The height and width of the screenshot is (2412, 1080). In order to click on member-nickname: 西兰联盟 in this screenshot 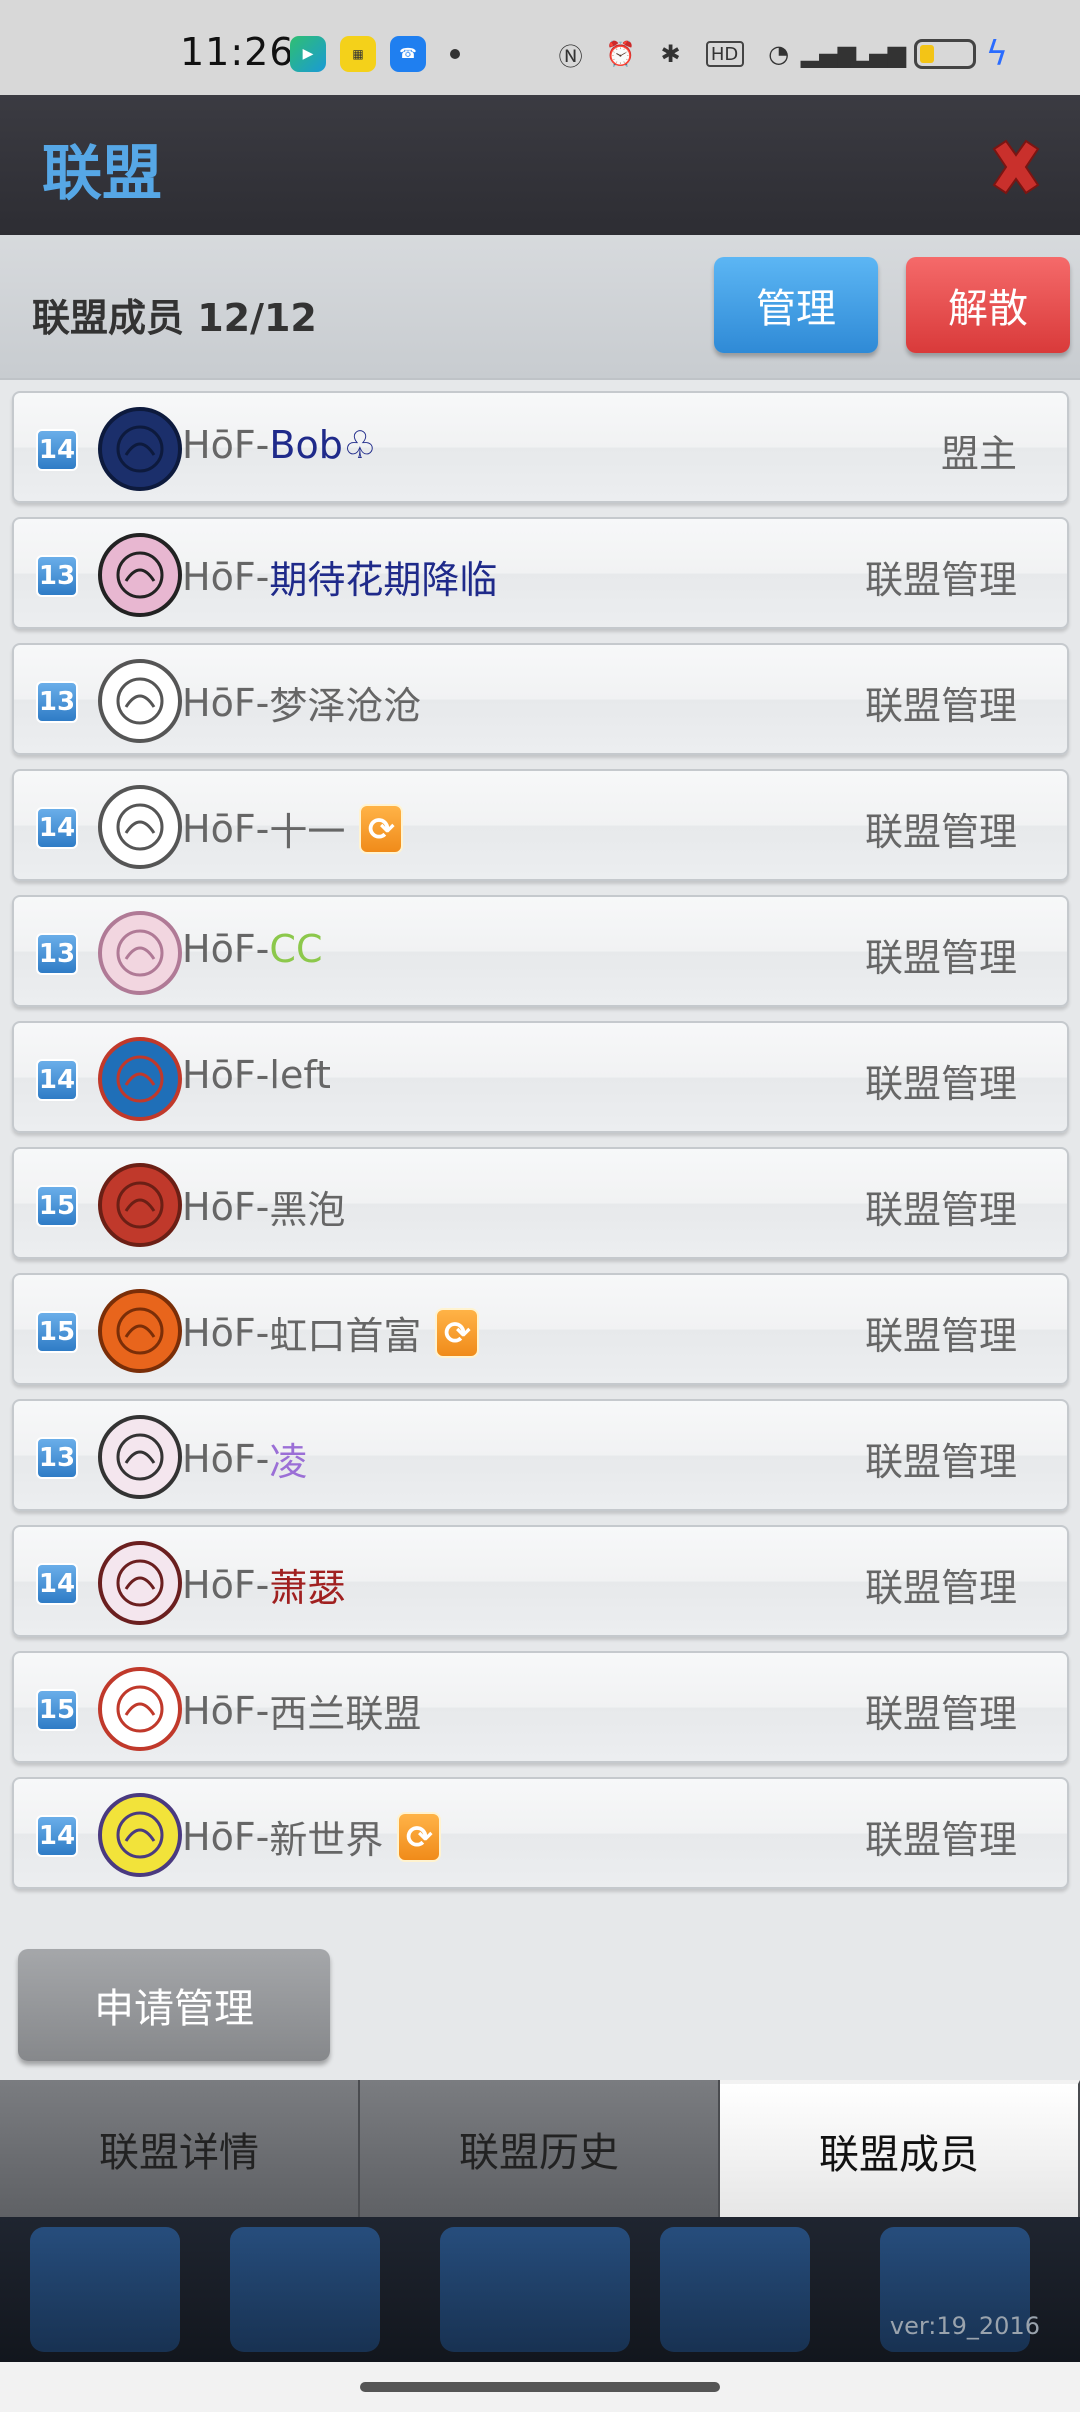, I will do `click(345, 1714)`.